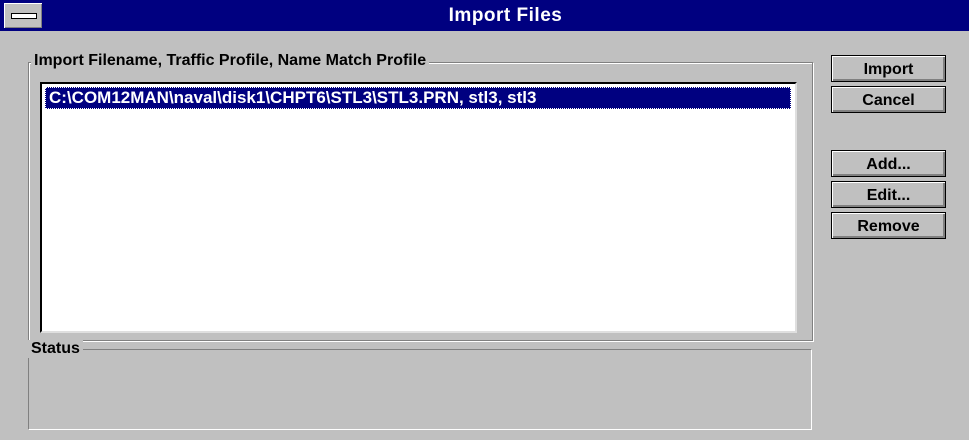 The width and height of the screenshot is (969, 440). I want to click on window-title: Import Files, so click(505, 15).